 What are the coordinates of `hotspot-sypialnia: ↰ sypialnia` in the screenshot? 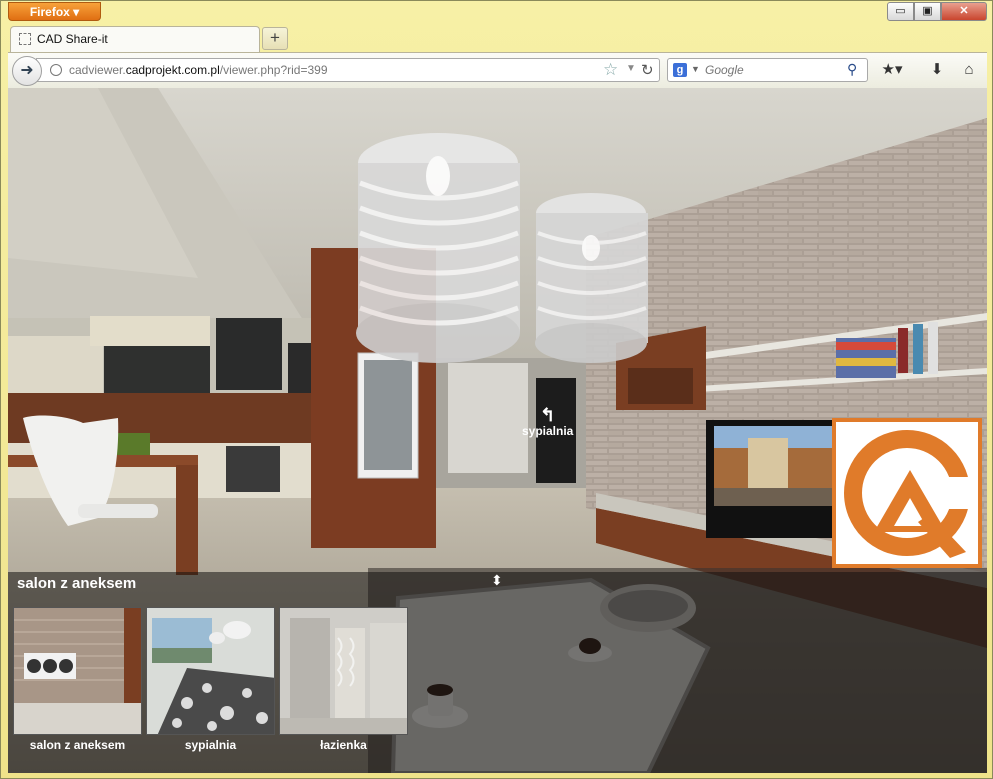 It's located at (547, 422).